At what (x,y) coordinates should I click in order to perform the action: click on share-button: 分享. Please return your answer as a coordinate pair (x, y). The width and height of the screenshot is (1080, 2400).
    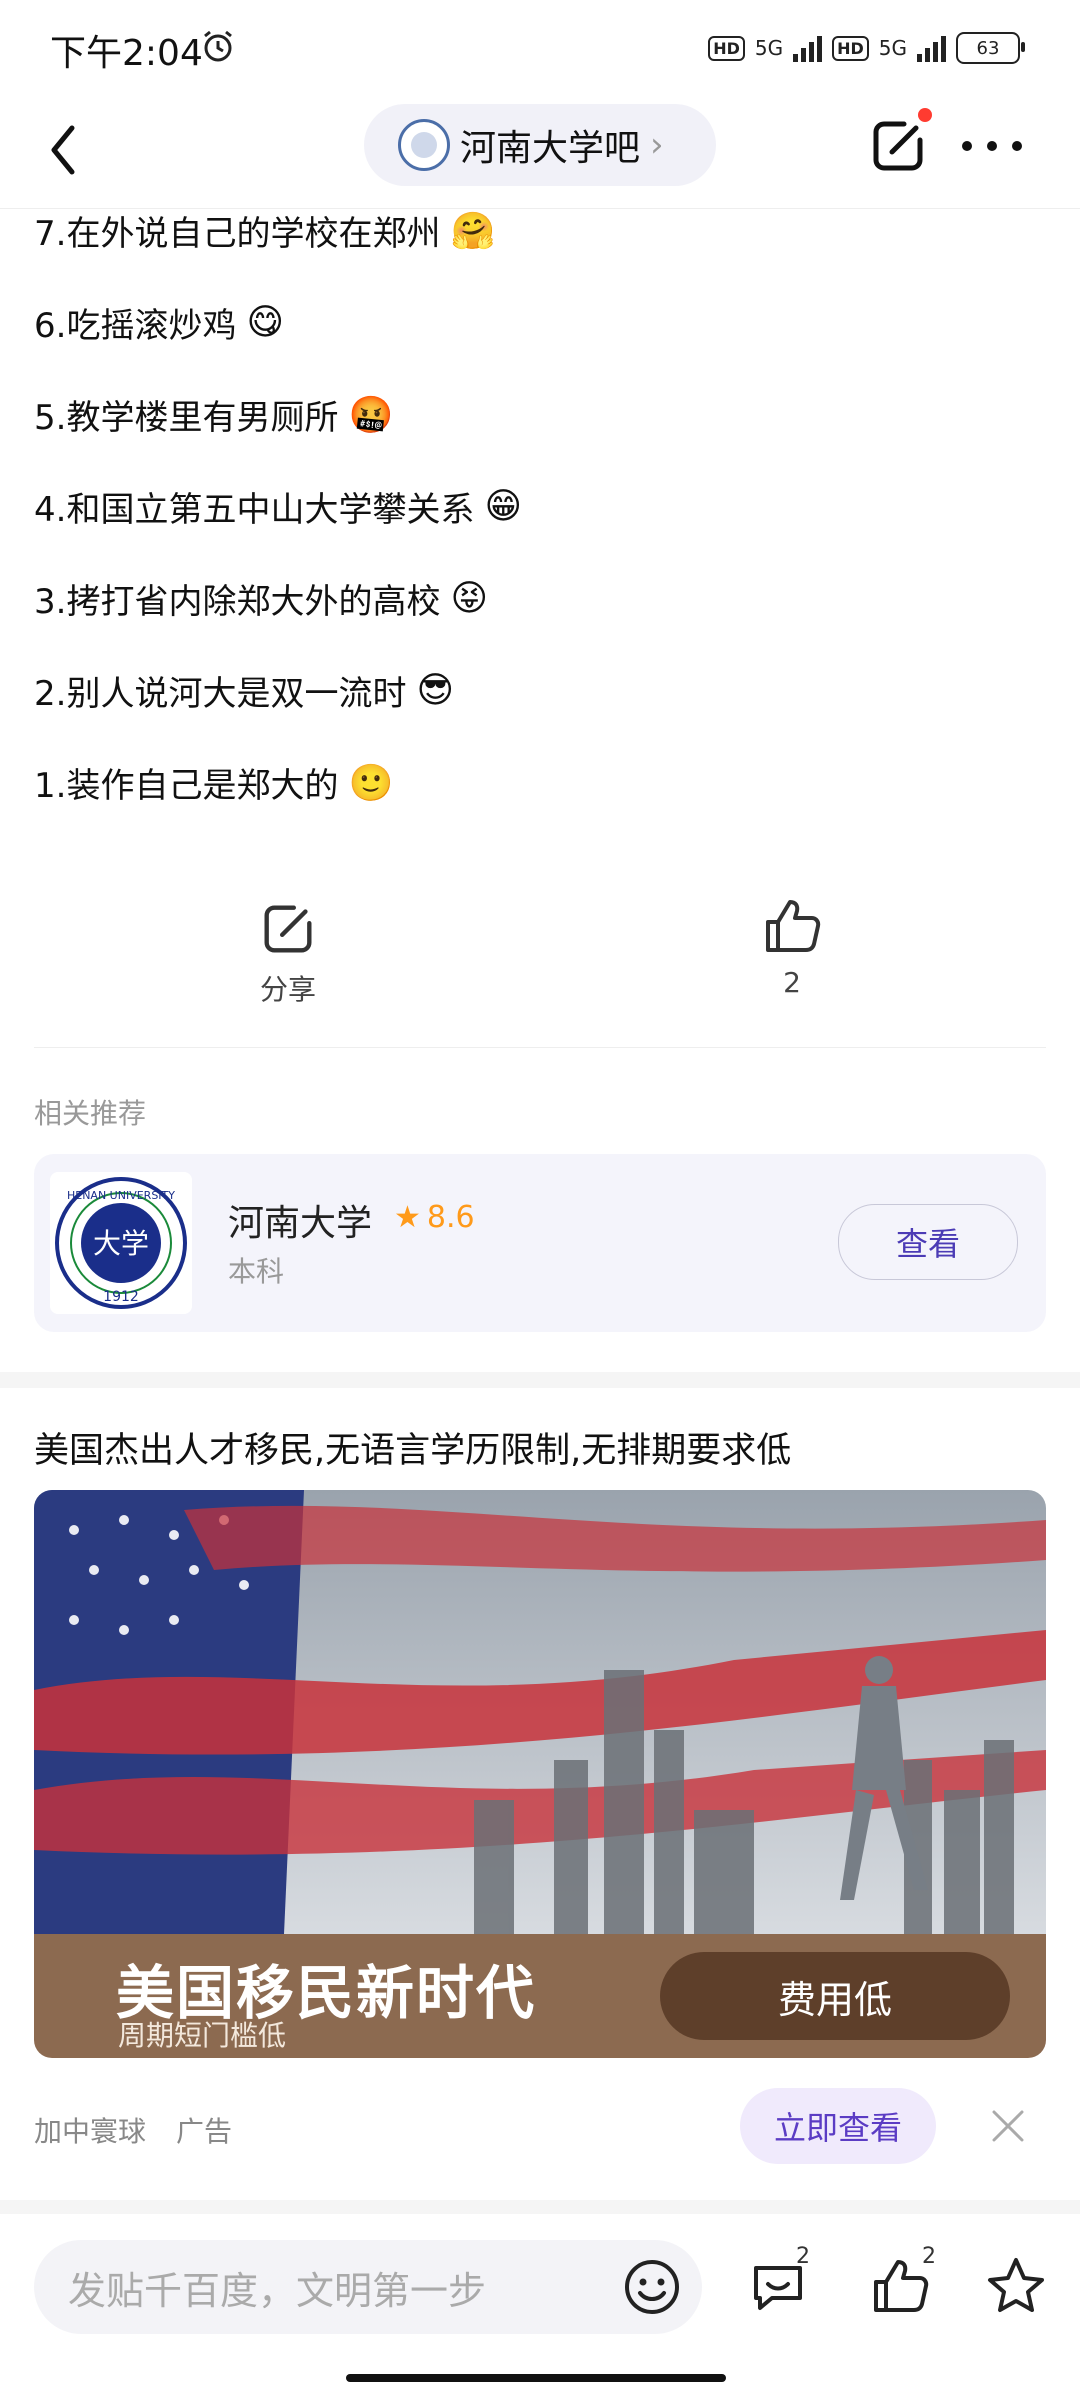
    Looking at the image, I should click on (288, 953).